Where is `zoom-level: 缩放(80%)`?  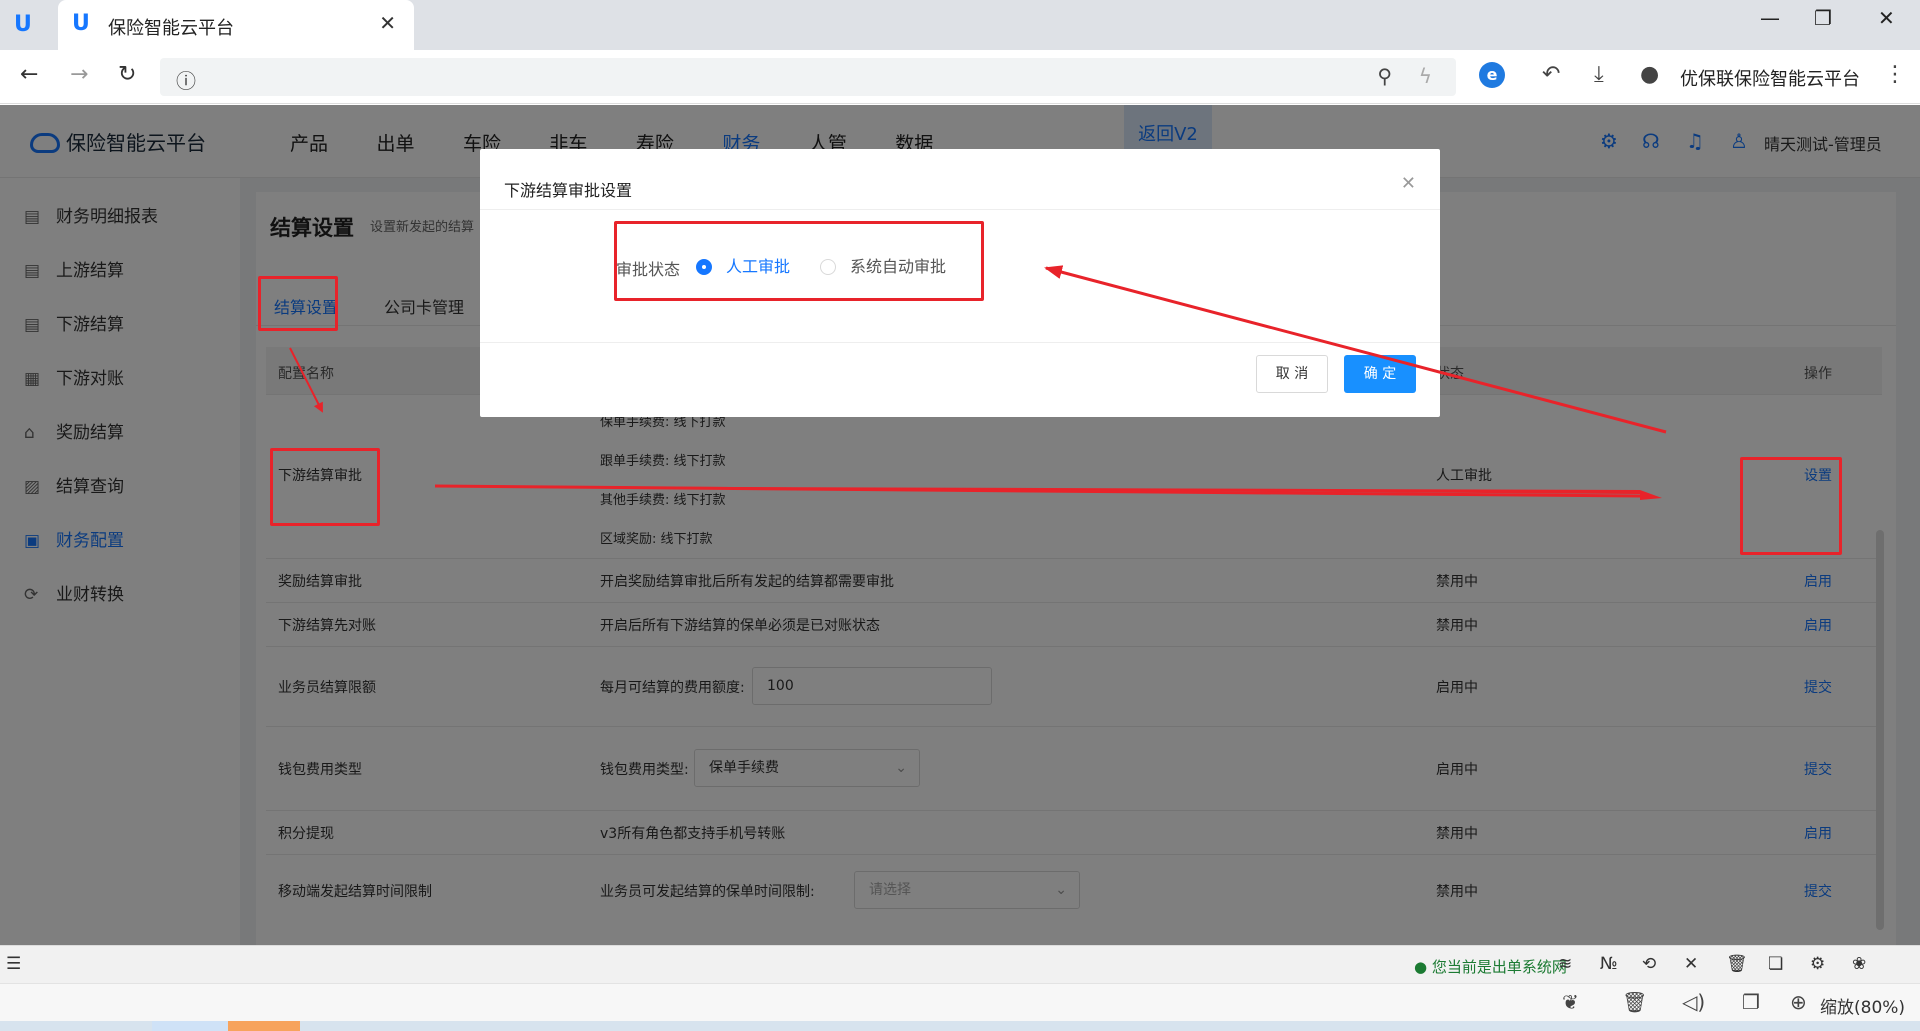
zoom-level: 缩放(80%) is located at coordinates (1862, 1005).